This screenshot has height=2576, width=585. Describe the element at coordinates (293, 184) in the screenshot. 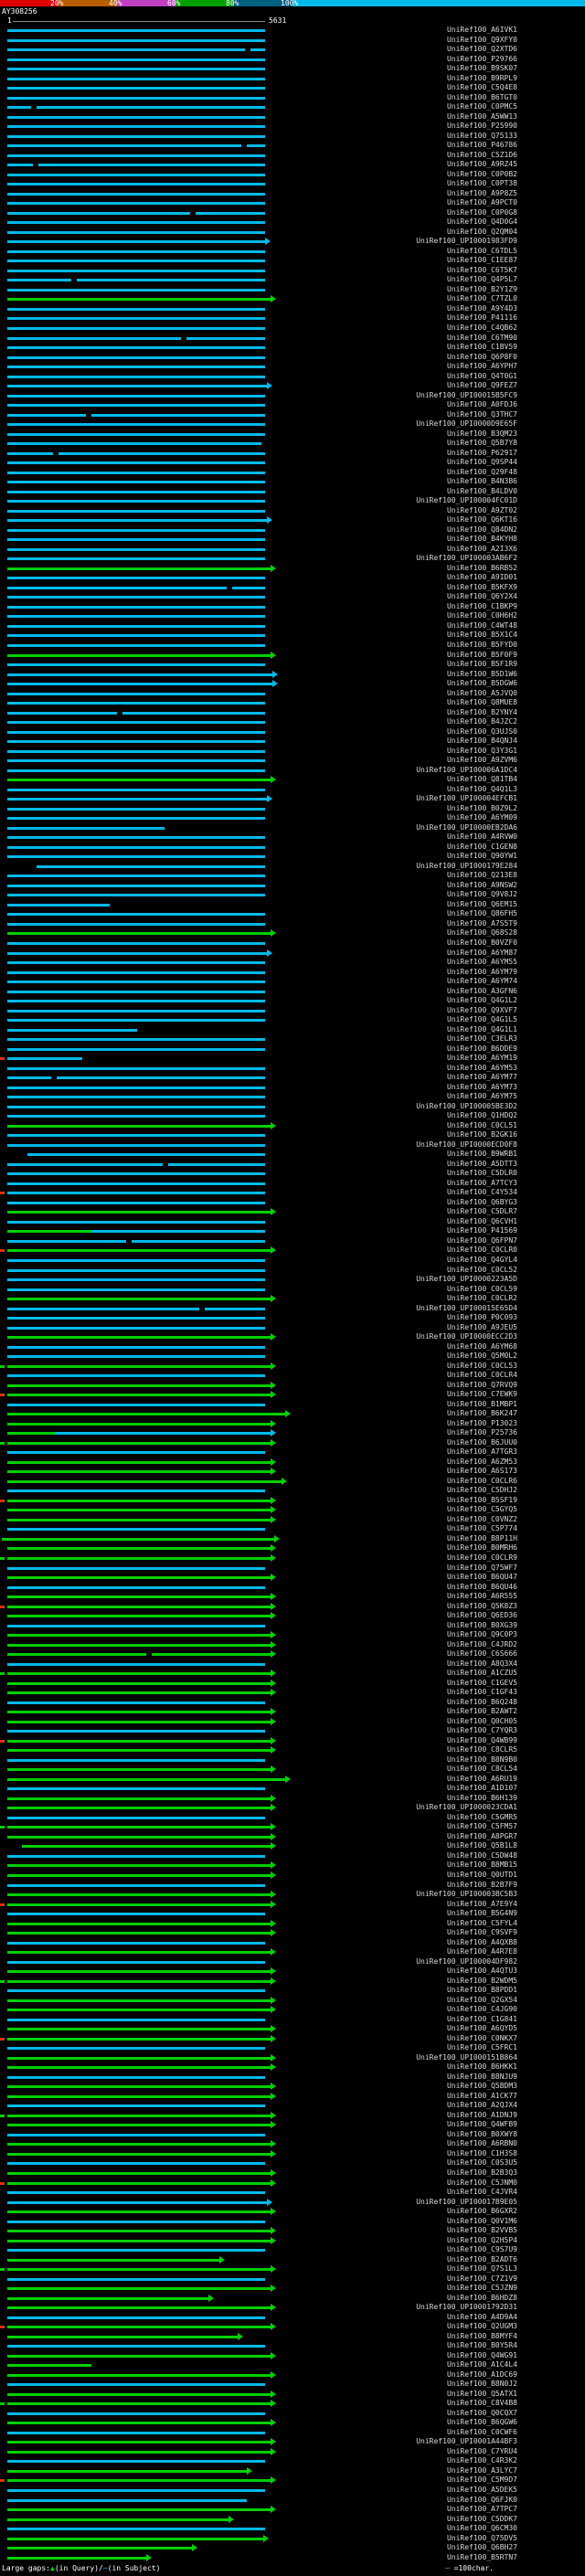

I see `alignment-row: UniRef100_C0PT38` at that location.